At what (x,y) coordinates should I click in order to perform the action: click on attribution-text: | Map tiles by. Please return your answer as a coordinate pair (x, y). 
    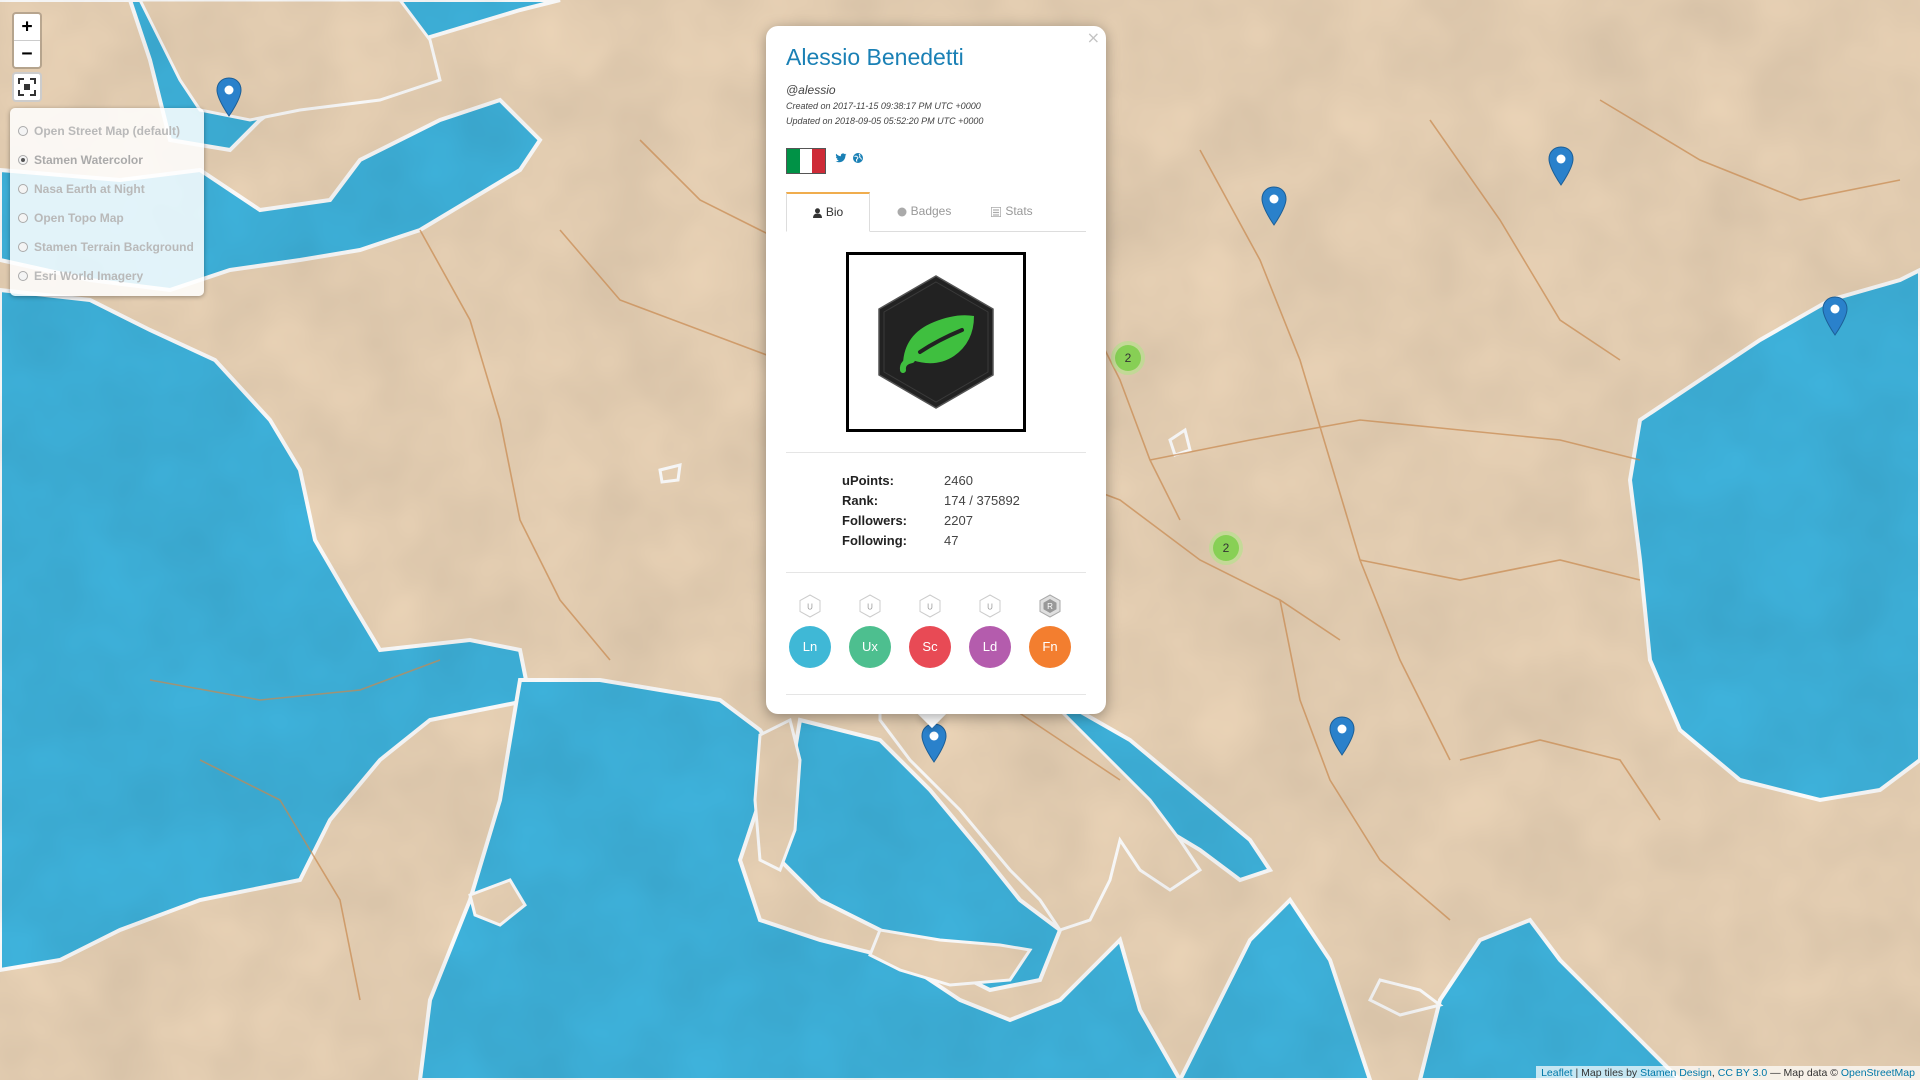
    Looking at the image, I should click on (1606, 1073).